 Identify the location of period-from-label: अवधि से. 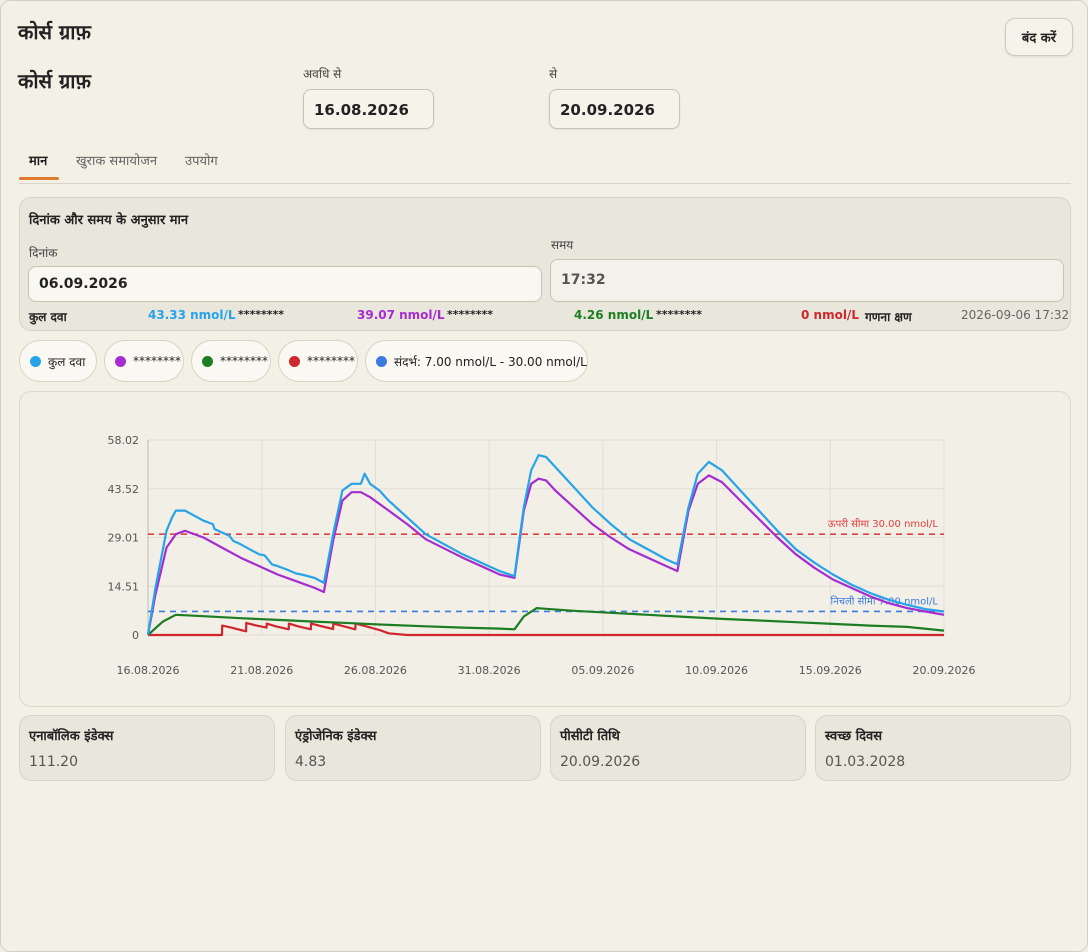
(322, 74).